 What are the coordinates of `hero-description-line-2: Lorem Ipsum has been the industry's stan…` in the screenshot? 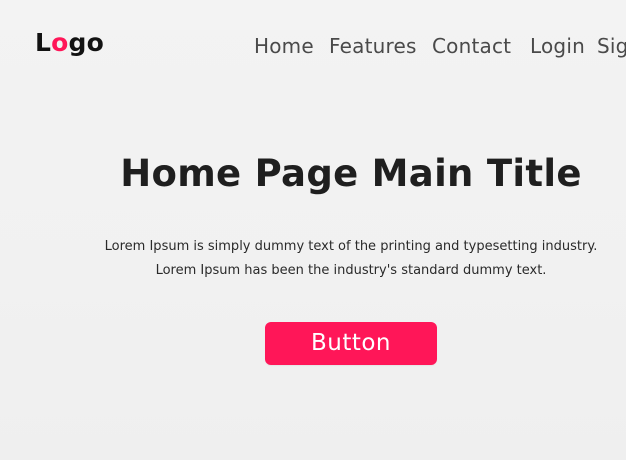 It's located at (351, 270).